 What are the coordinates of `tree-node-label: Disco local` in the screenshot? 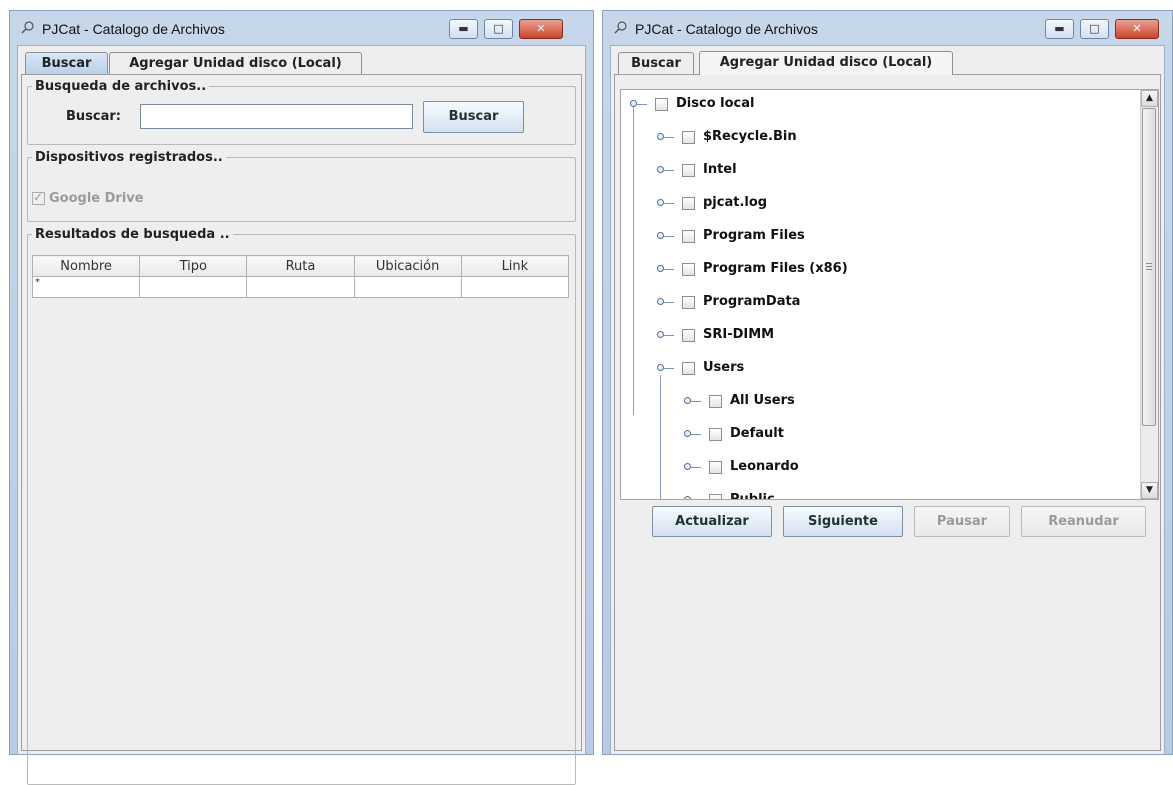 It's located at (715, 103).